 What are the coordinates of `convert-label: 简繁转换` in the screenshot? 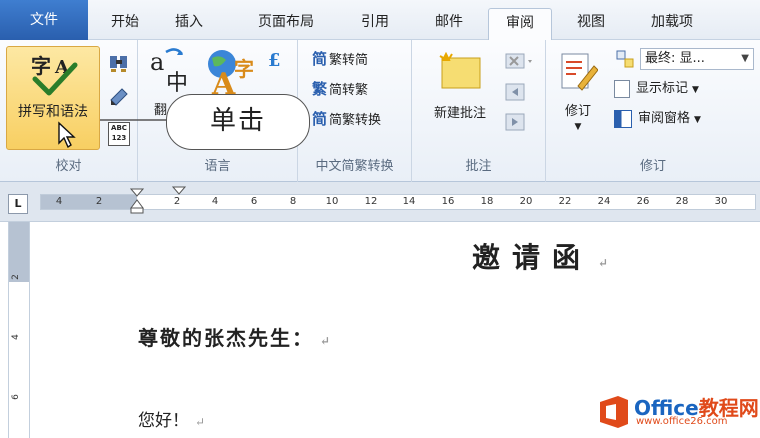 It's located at (355, 120).